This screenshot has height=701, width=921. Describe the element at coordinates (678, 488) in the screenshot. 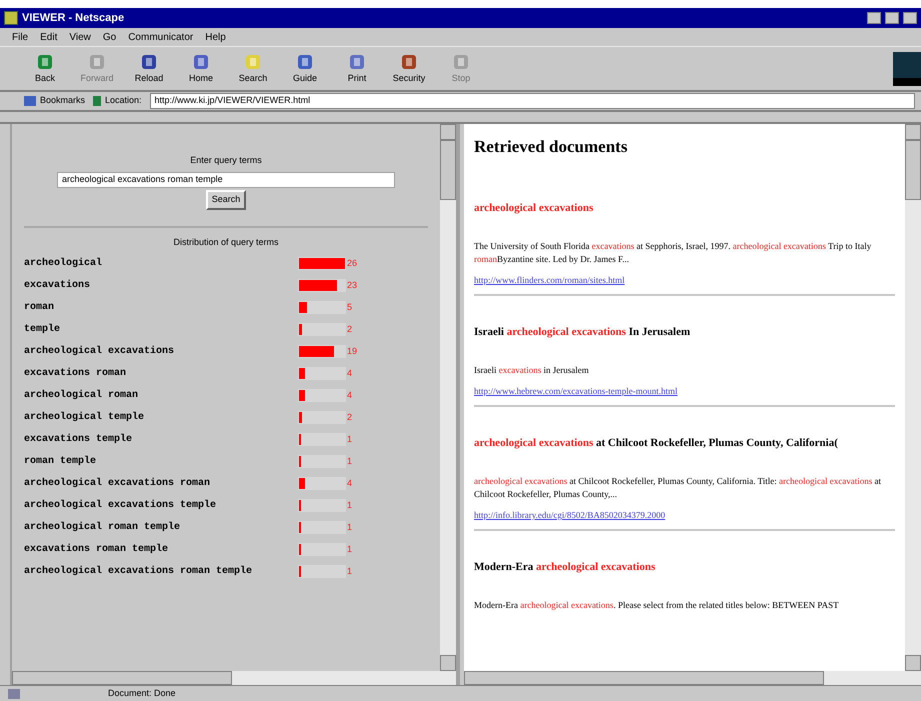

I see `document-snippet: archeological excavations at Chilcoot Rockefeller, Plumas County, California. Title` at that location.